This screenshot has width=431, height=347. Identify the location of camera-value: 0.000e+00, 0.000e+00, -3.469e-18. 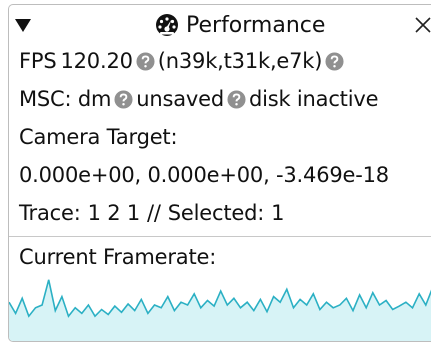
(204, 175).